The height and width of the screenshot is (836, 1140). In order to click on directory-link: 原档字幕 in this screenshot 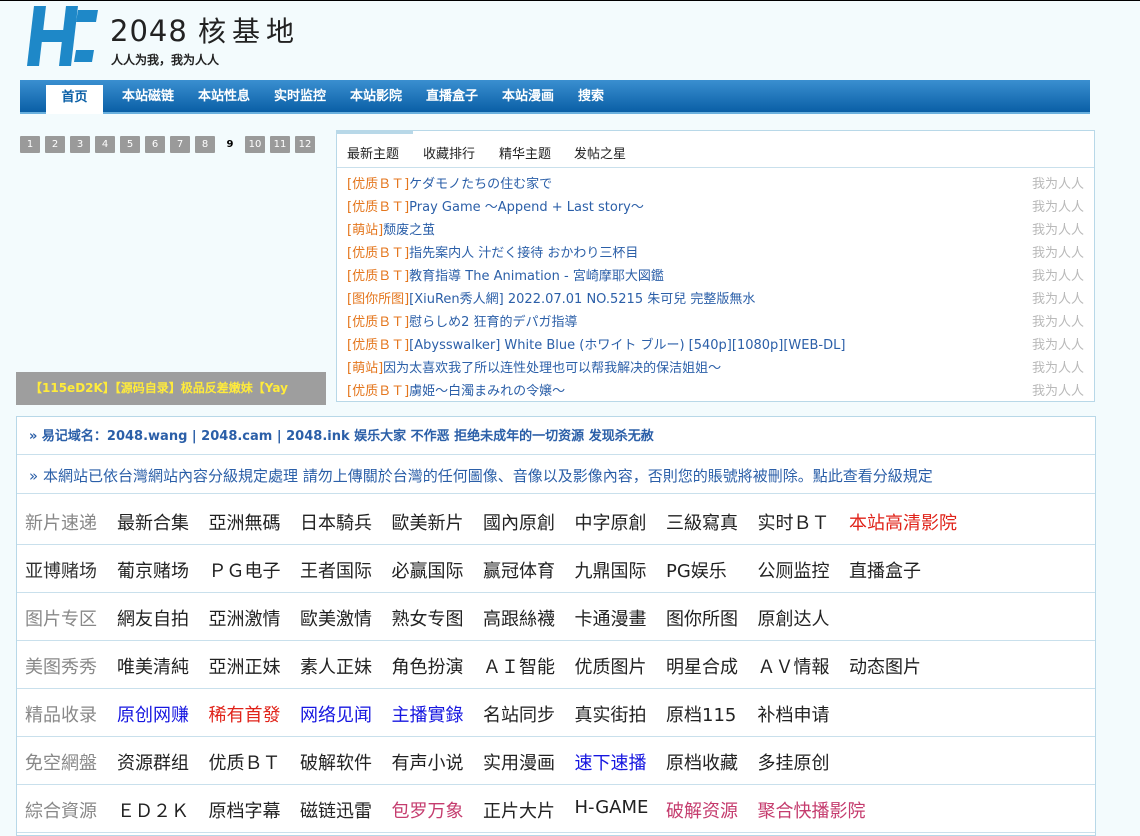, I will do `click(245, 810)`.